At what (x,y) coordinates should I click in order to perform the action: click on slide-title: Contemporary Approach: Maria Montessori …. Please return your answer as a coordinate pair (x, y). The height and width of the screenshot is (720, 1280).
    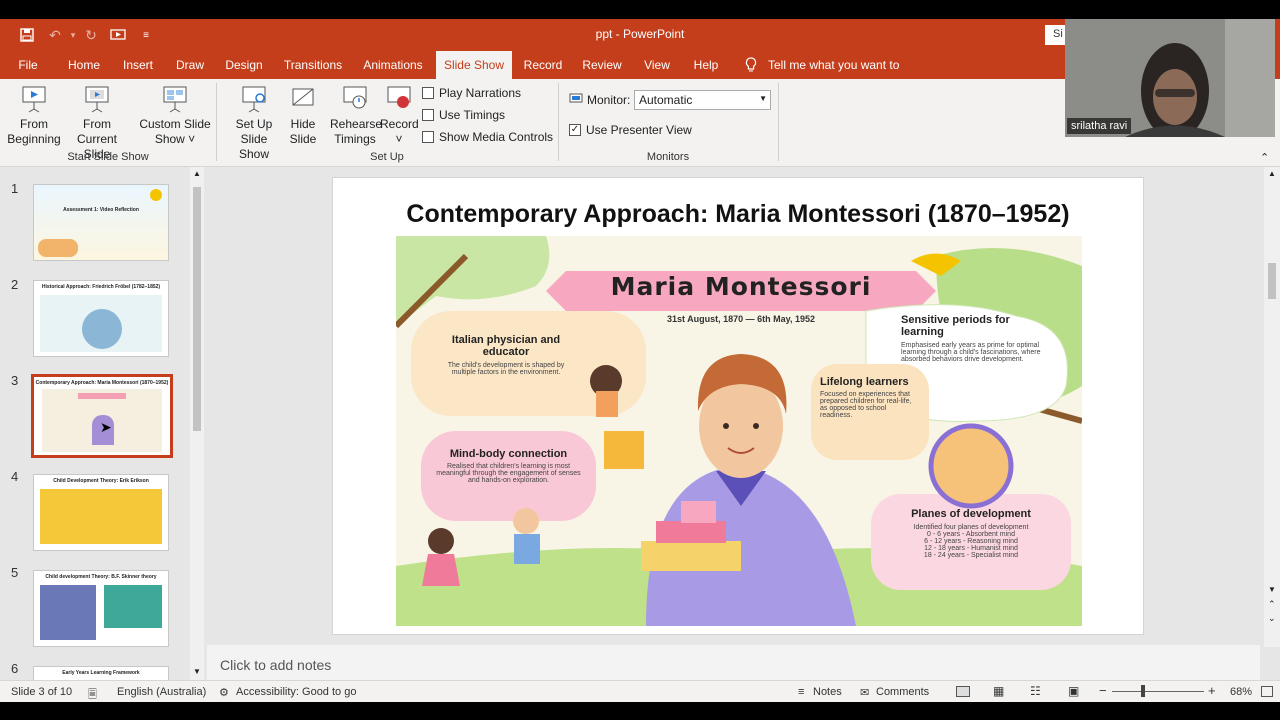
    Looking at the image, I should click on (738, 214).